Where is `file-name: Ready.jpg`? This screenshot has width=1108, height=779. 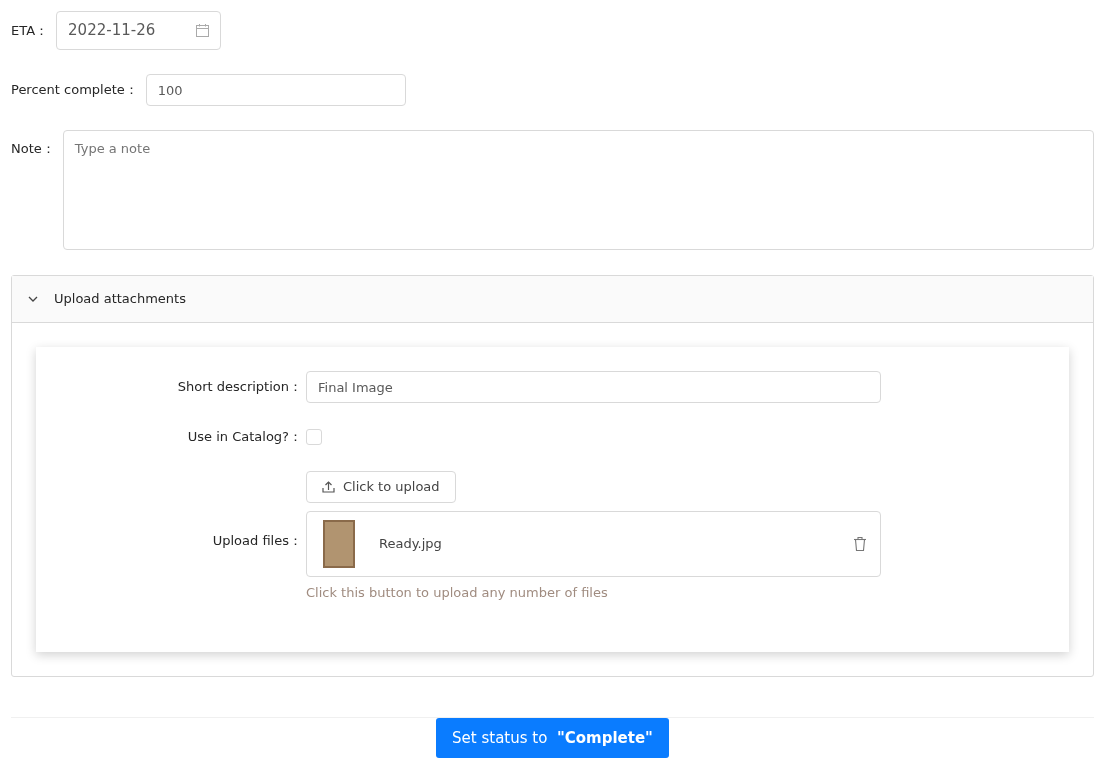
file-name: Ready.jpg is located at coordinates (616, 543).